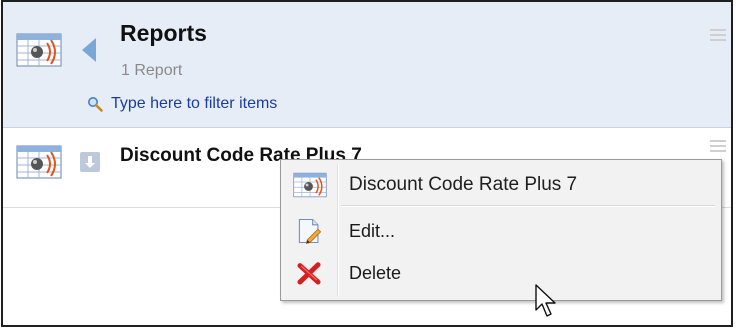  I want to click on filter-row, so click(239, 104).